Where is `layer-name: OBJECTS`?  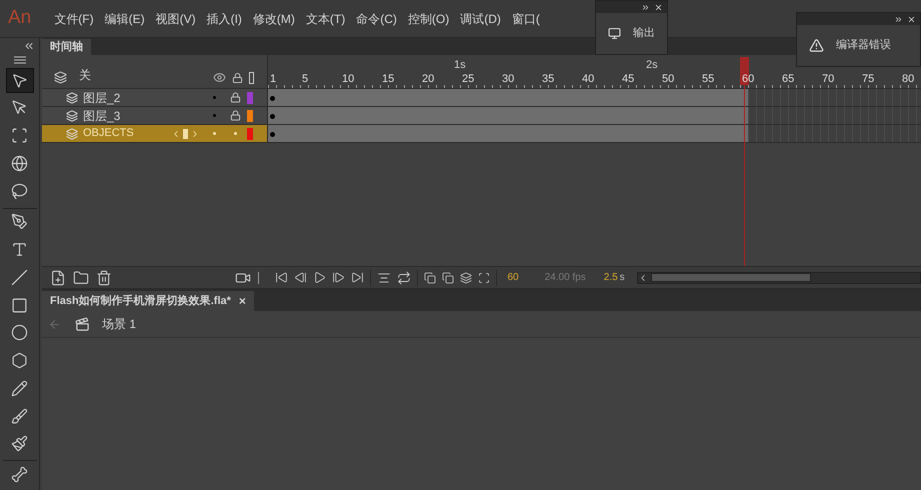 layer-name: OBJECTS is located at coordinates (109, 134).